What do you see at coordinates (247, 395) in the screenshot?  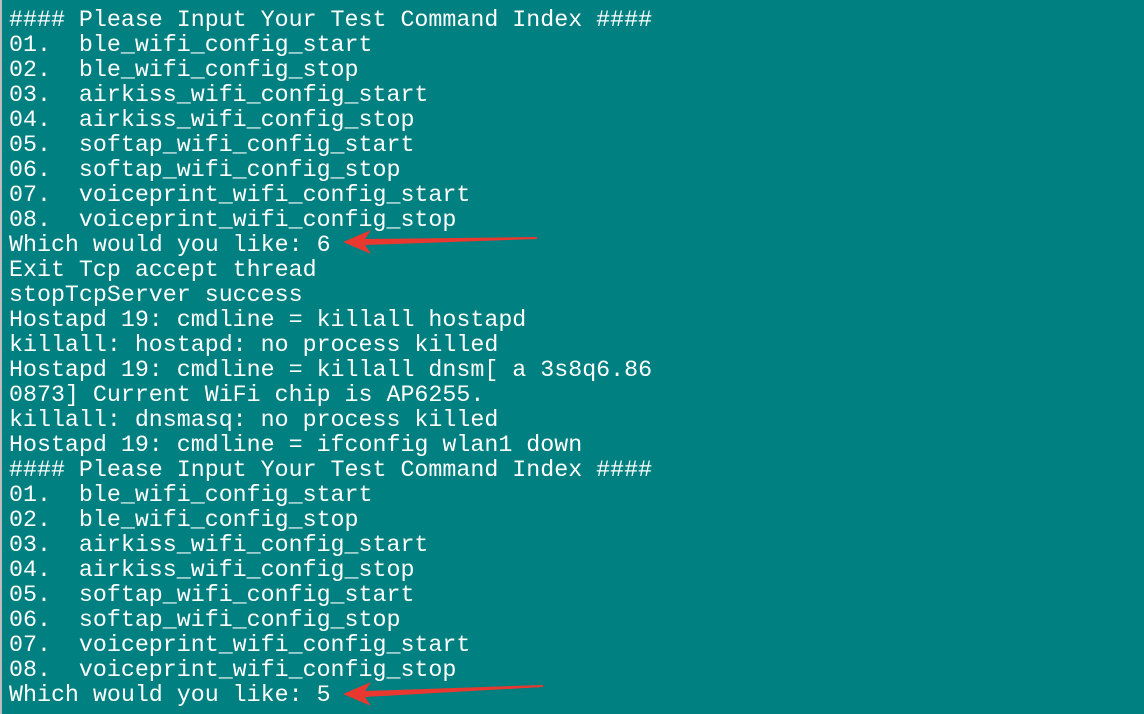 I see `log-output-line: 0873] Current WiFi chip is AP6255.` at bounding box center [247, 395].